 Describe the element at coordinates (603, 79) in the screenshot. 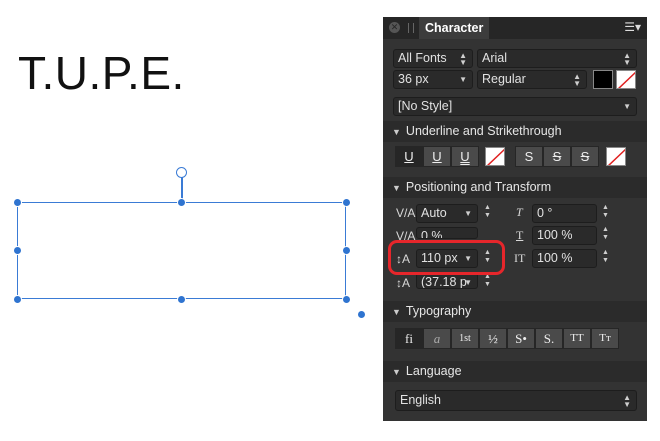

I see `text-fill-swatch` at that location.